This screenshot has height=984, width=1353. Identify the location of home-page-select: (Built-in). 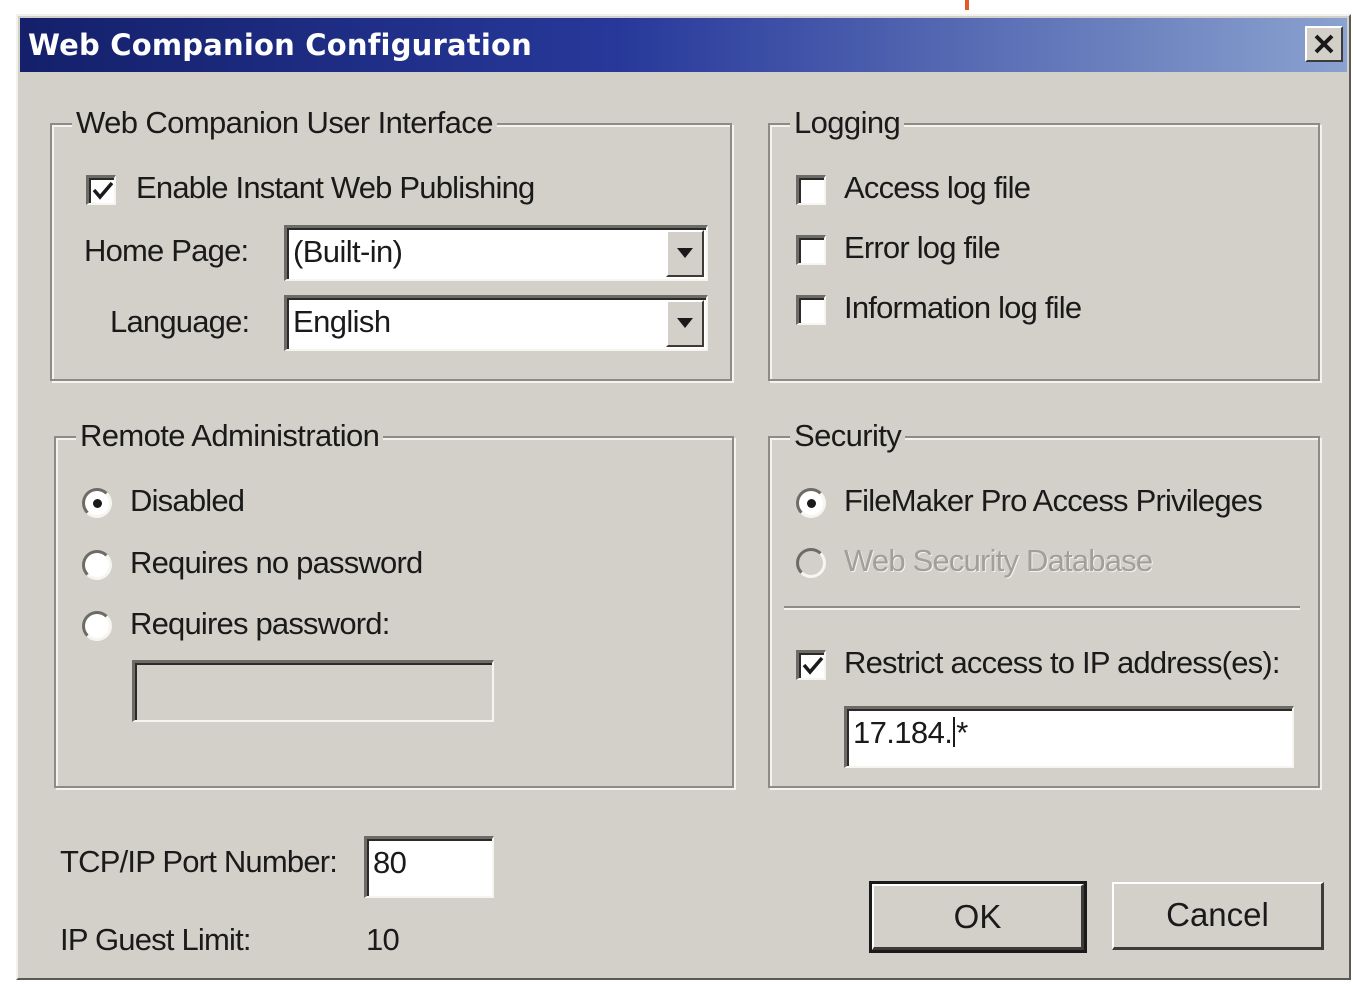
(496, 253).